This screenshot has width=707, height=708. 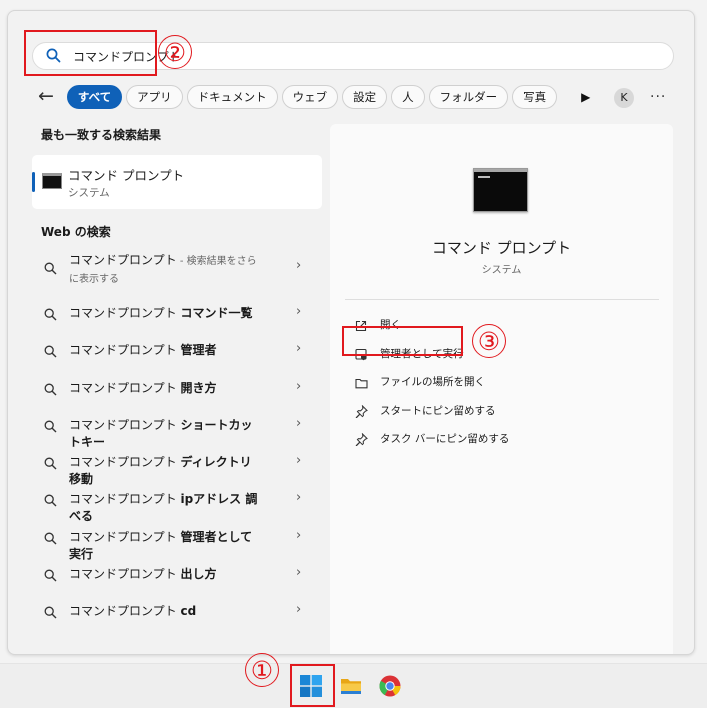 What do you see at coordinates (90, 53) in the screenshot?
I see `annotation-box-search` at bounding box center [90, 53].